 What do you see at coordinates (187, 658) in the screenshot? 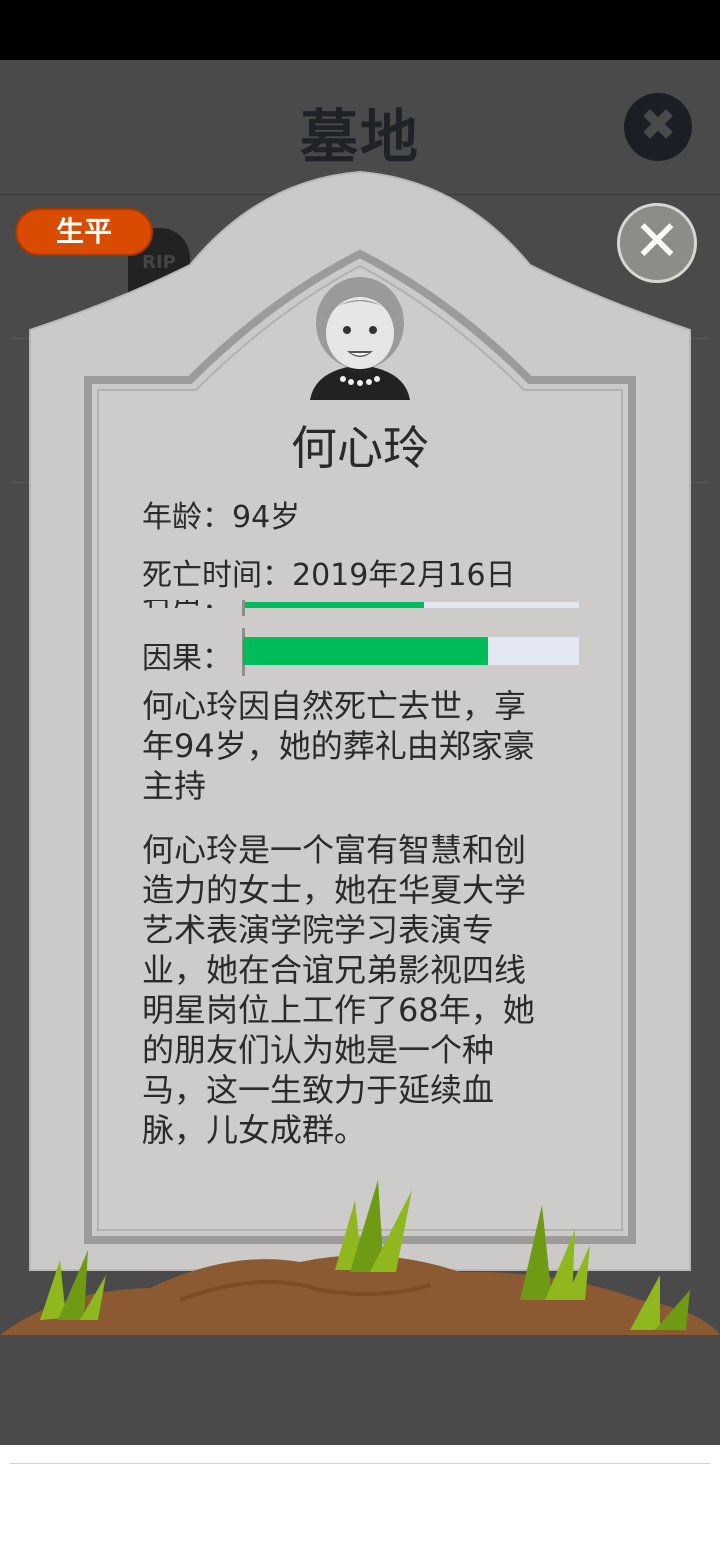
I see `karma-label: 因果：` at bounding box center [187, 658].